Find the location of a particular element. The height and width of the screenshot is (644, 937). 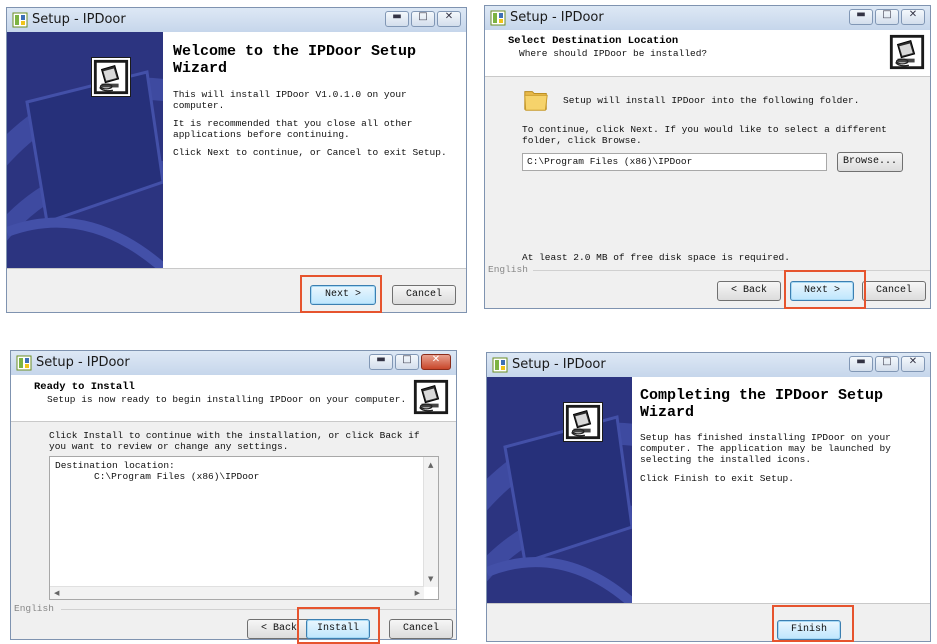

memo-value: C:\Program Files (x86)\IPDoor is located at coordinates (177, 476).